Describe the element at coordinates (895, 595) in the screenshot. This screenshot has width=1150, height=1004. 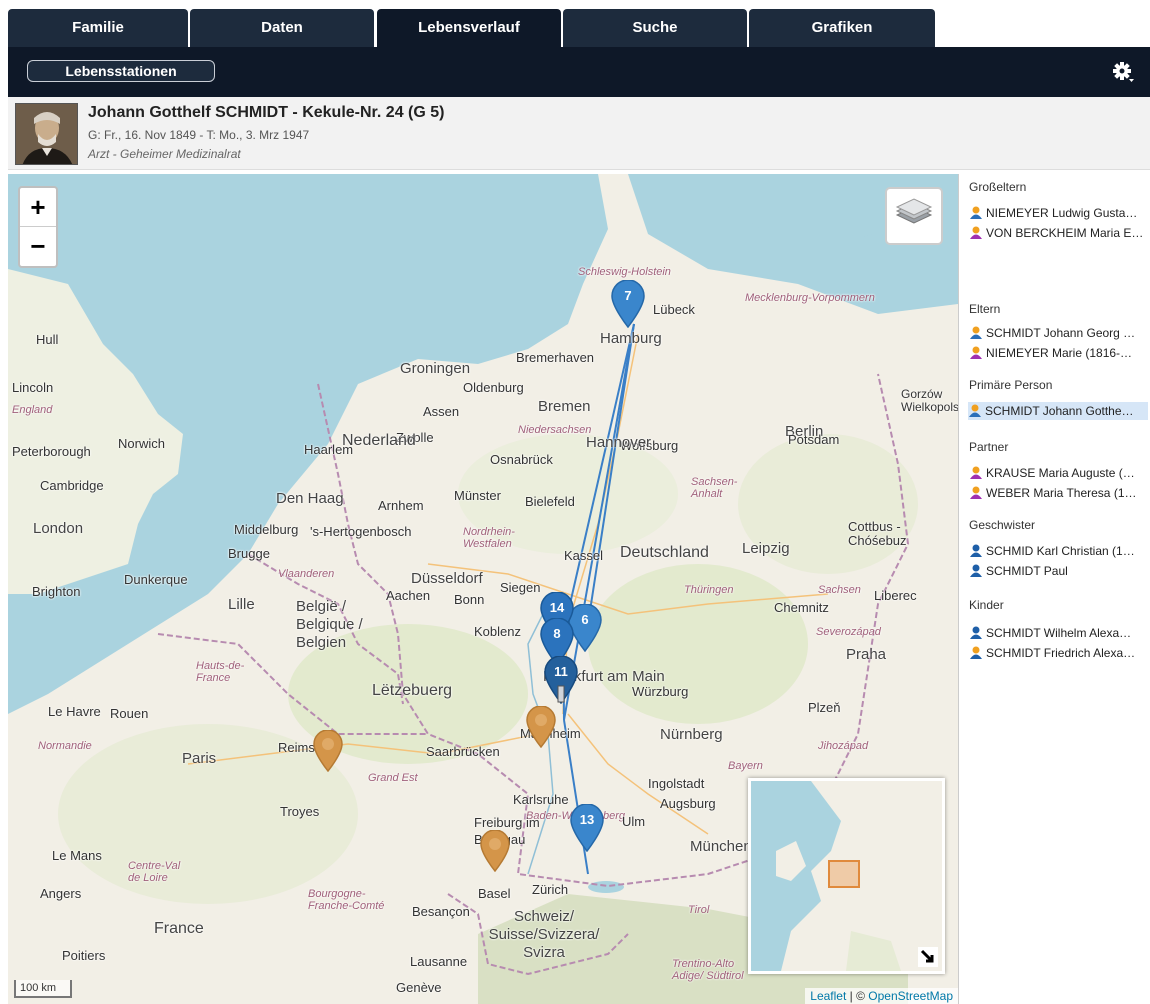
I see `label-liberec: Liberec` at that location.